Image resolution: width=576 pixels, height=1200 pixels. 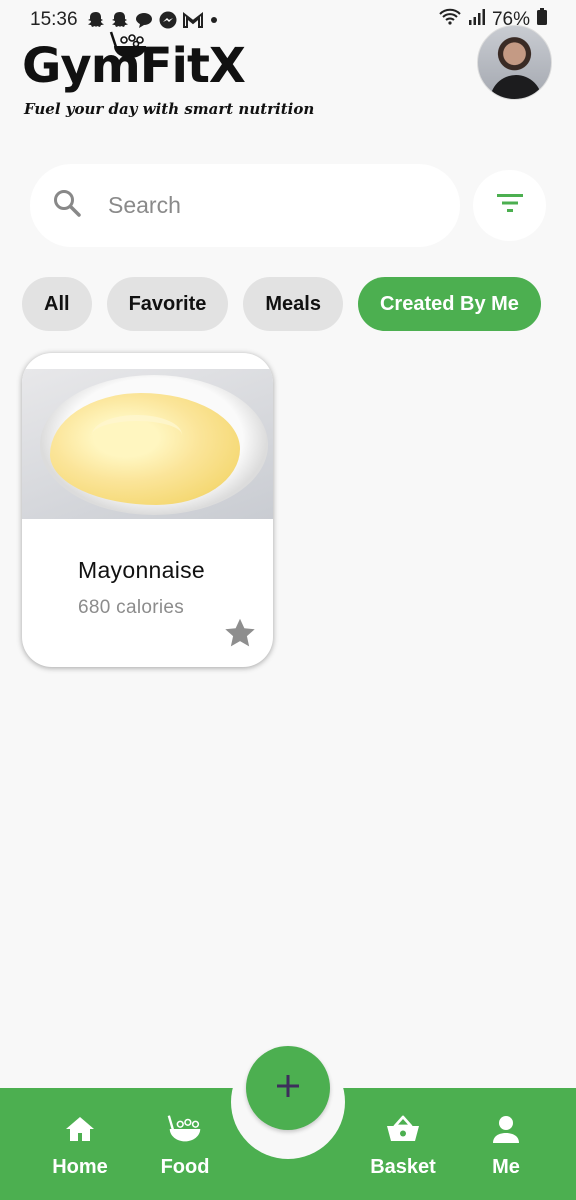 What do you see at coordinates (403, 1132) in the screenshot?
I see `basket-icon` at bounding box center [403, 1132].